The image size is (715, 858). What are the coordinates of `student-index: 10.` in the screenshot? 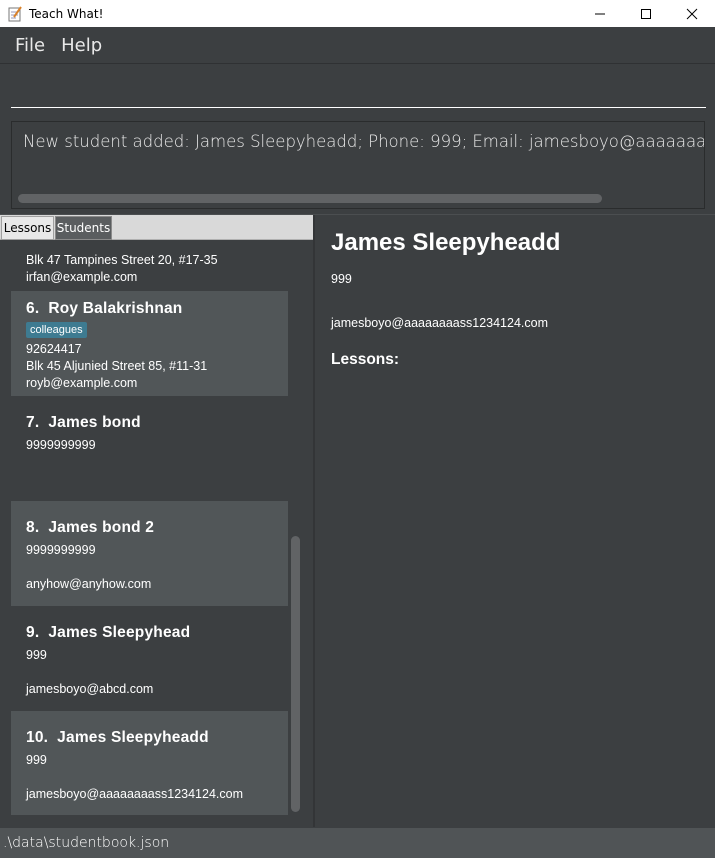 It's located at (37, 737).